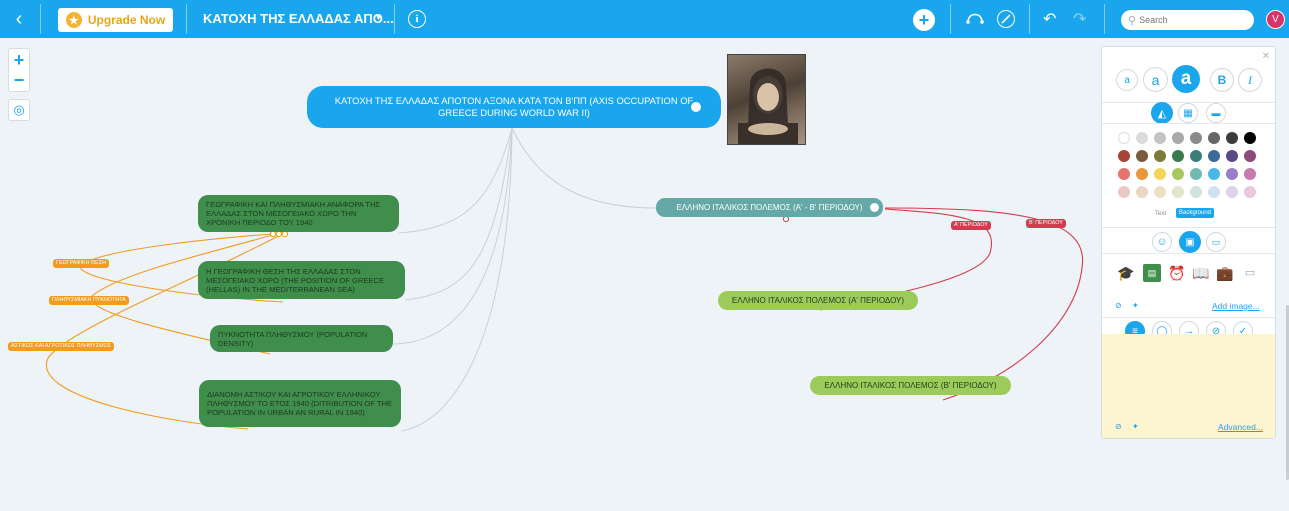 The height and width of the screenshot is (511, 1289). I want to click on book-icon: 📖, so click(1201, 273).